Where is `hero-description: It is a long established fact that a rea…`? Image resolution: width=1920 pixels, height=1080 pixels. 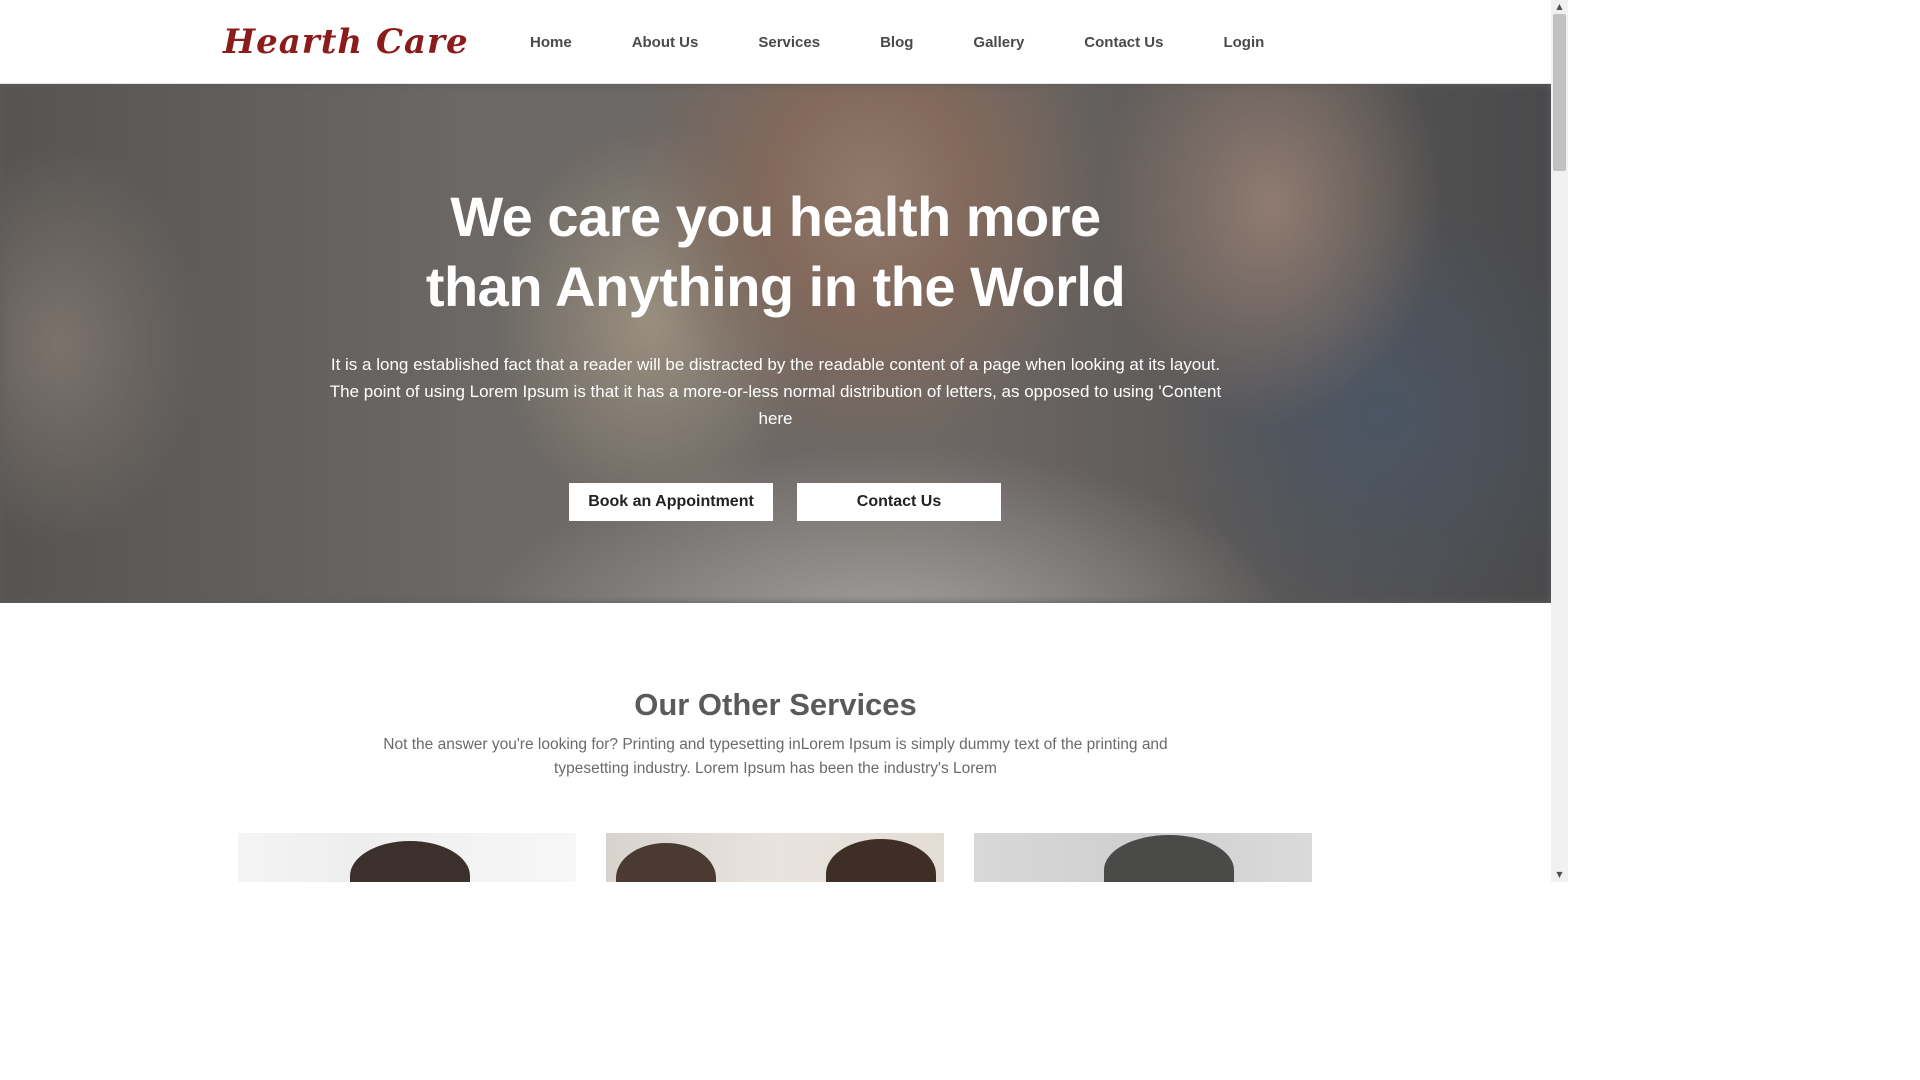
hero-description: It is a long established fact that a rea… is located at coordinates (775, 391).